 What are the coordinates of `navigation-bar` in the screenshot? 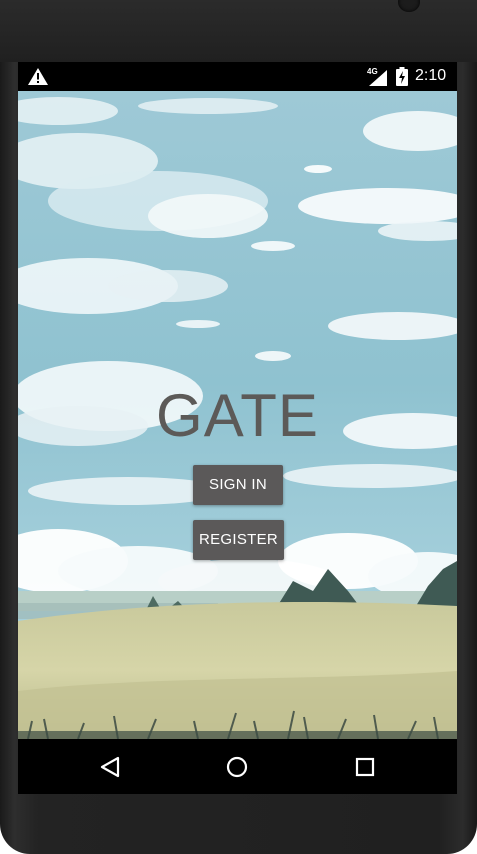 It's located at (237, 766).